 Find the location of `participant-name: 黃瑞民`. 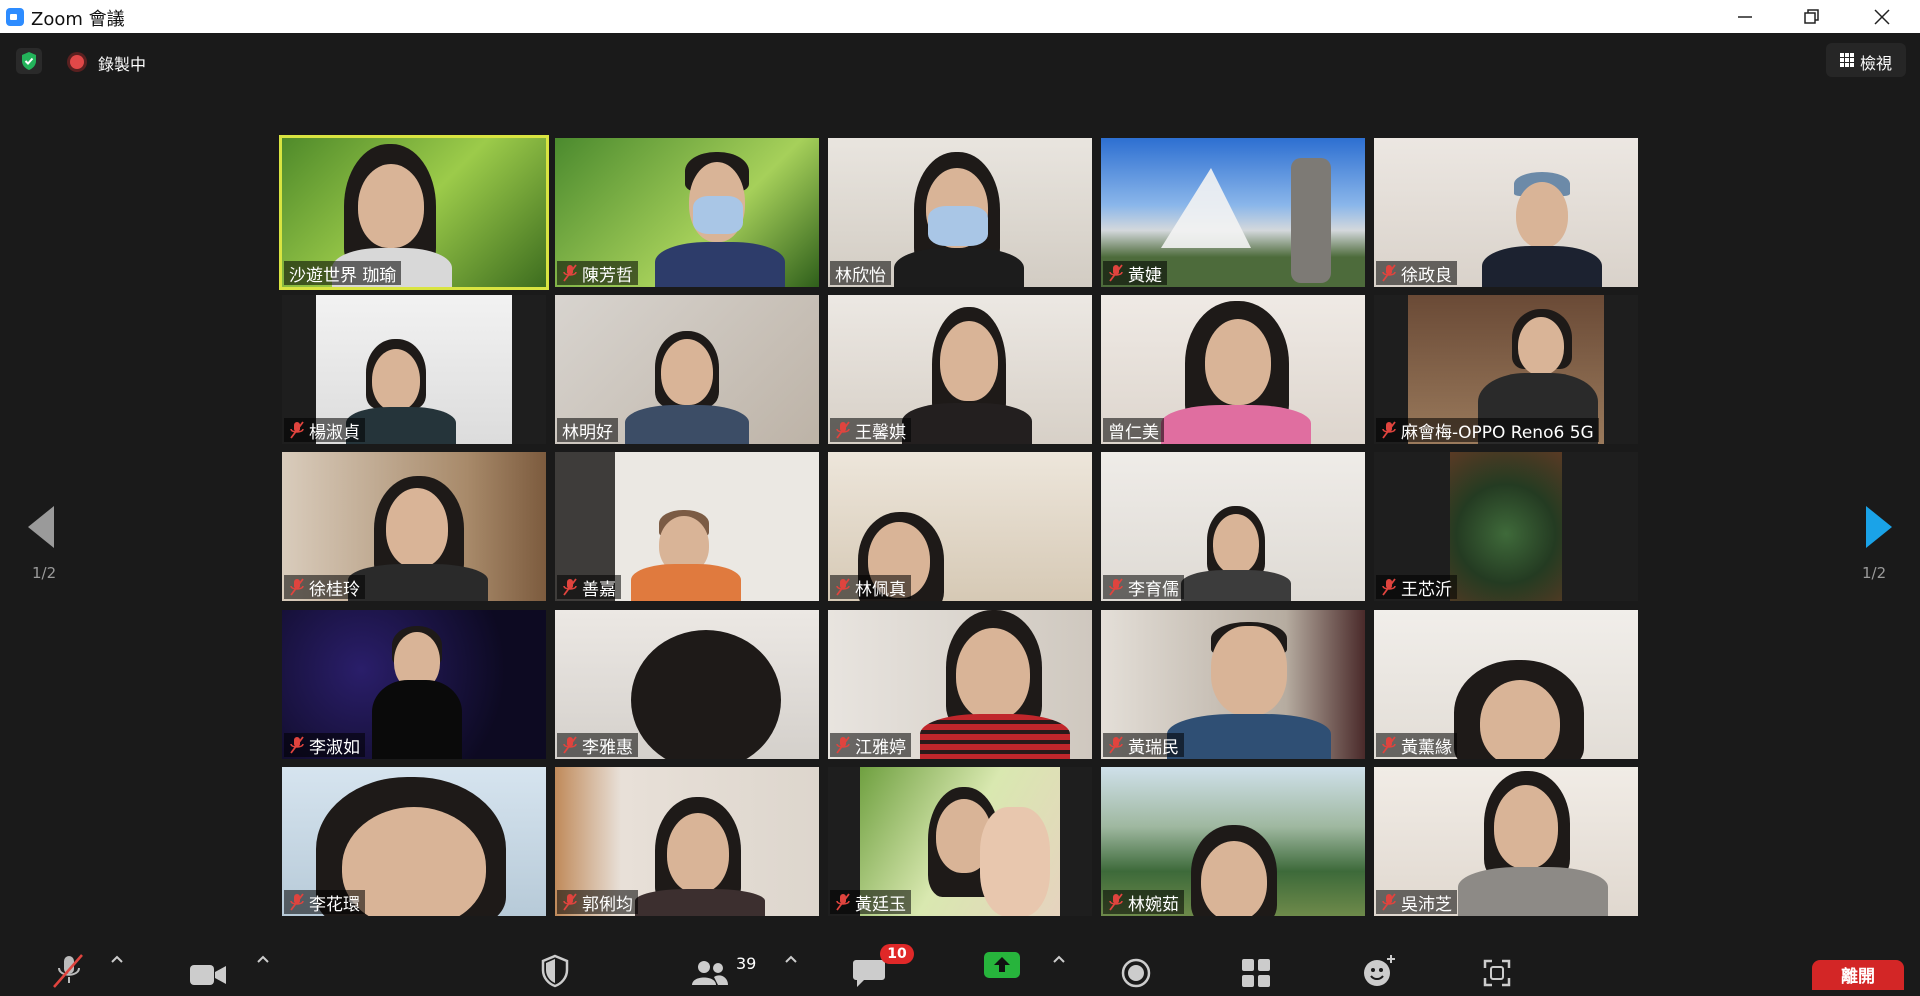

participant-name: 黃瑞民 is located at coordinates (1153, 747).